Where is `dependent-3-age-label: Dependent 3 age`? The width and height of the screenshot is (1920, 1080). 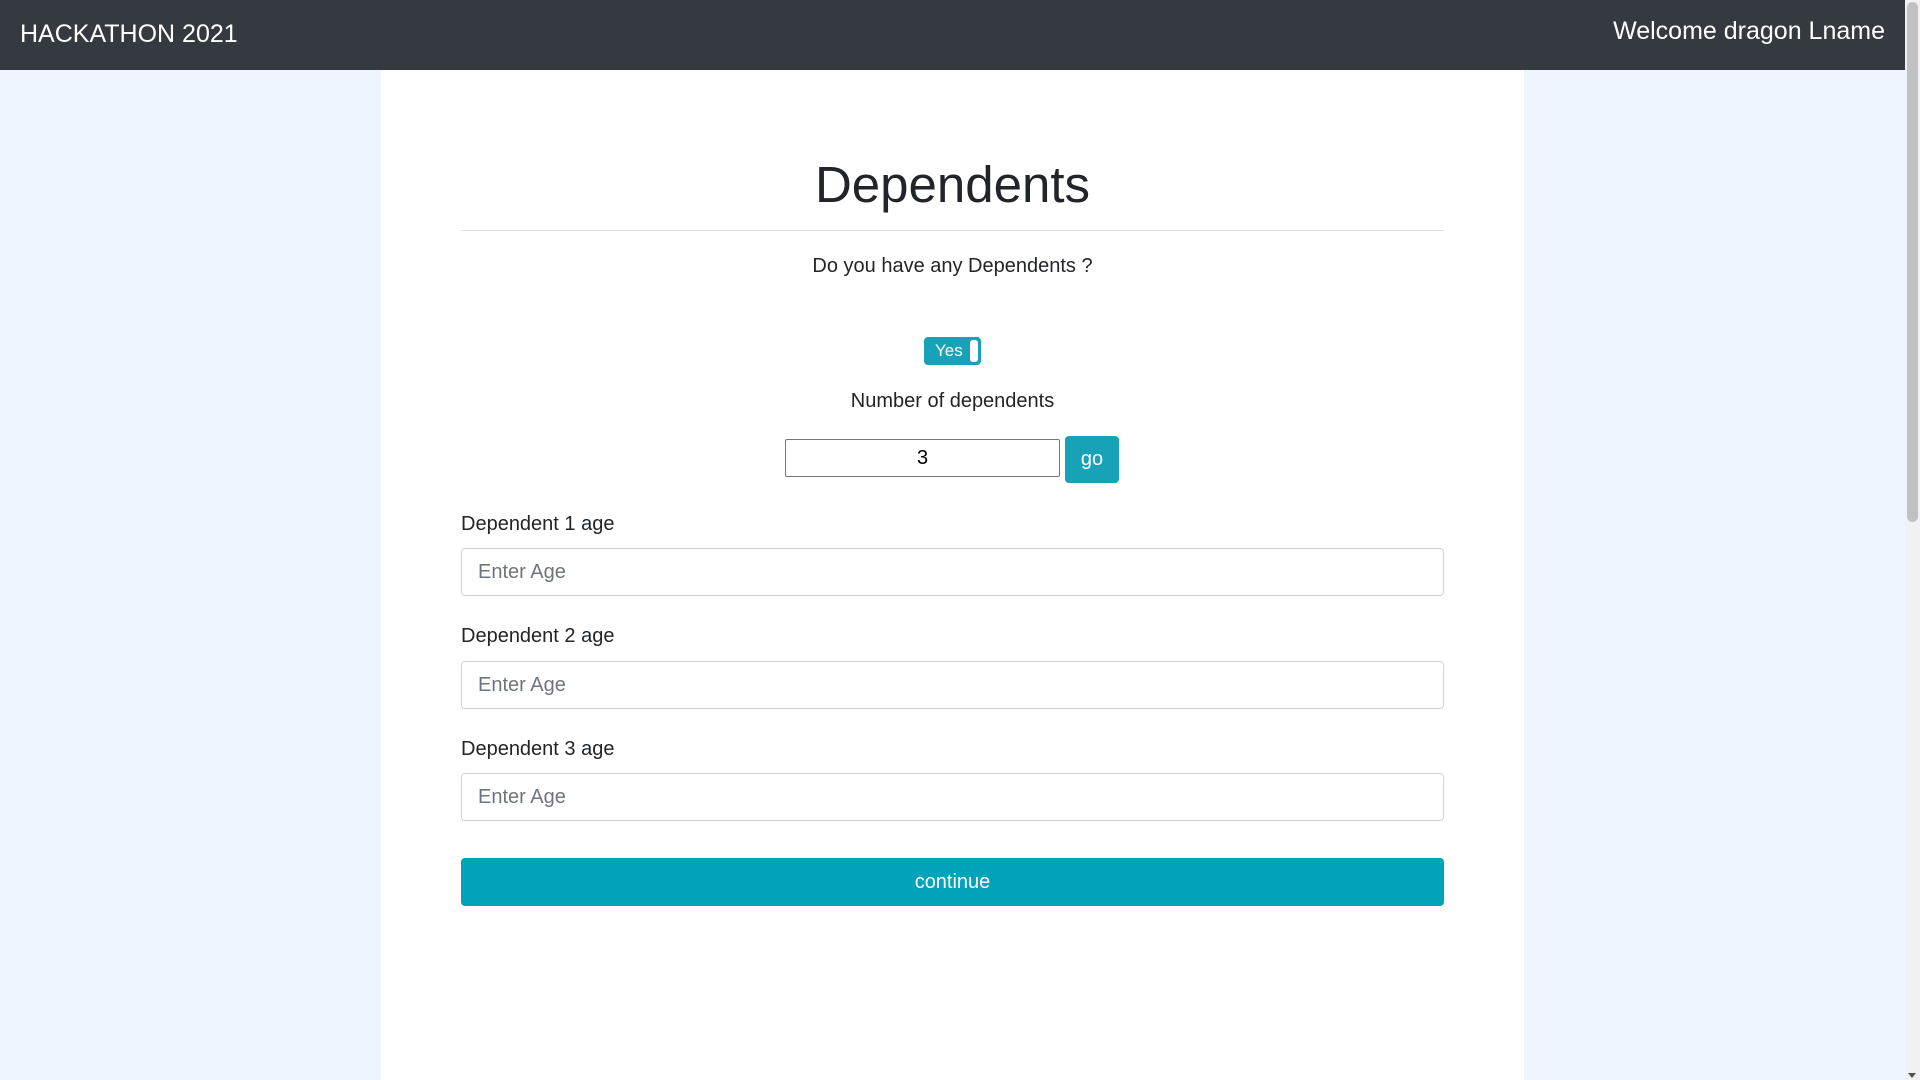 dependent-3-age-label: Dependent 3 age is located at coordinates (538, 749).